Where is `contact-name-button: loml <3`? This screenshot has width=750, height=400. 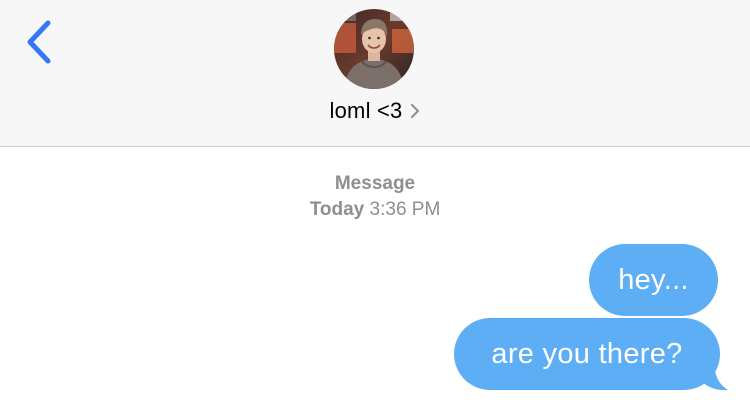
contact-name-button: loml <3 is located at coordinates (375, 111).